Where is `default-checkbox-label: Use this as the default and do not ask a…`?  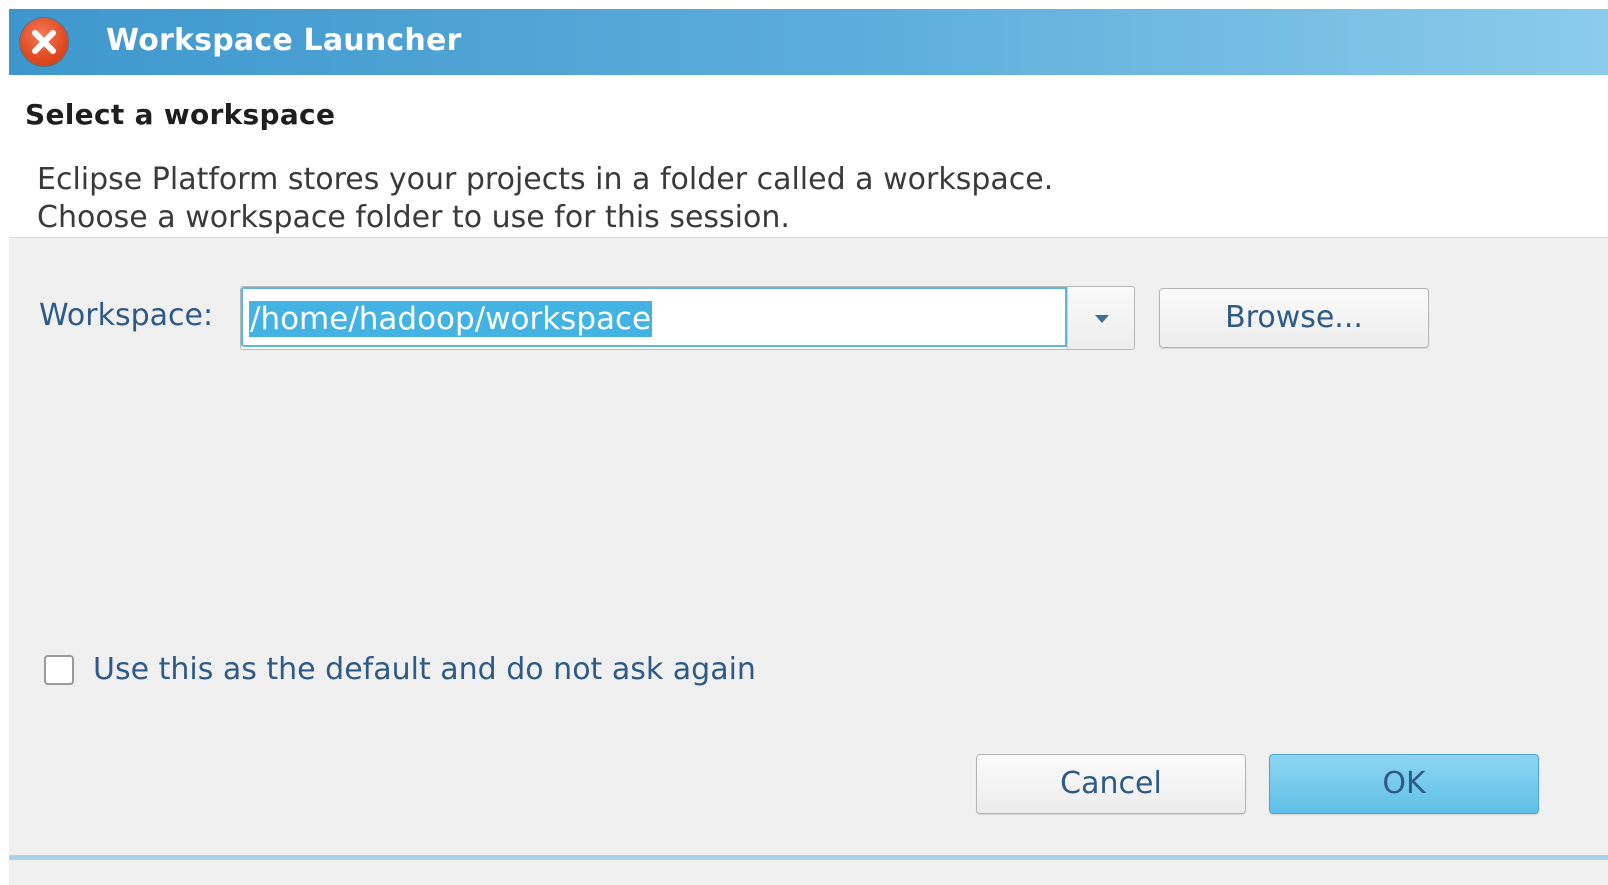 default-checkbox-label: Use this as the default and do not ask a… is located at coordinates (424, 670).